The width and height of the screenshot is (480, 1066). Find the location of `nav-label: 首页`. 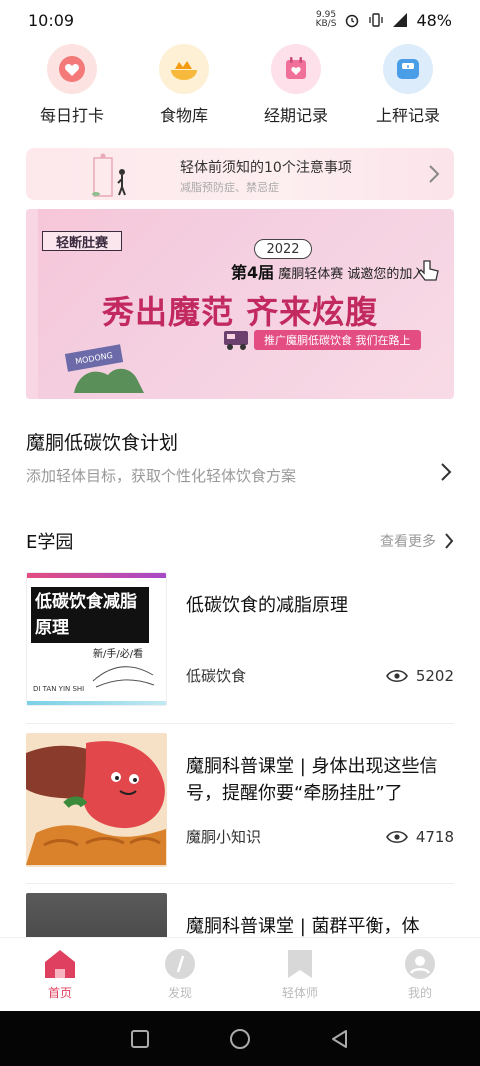

nav-label: 首页 is located at coordinates (59, 993).